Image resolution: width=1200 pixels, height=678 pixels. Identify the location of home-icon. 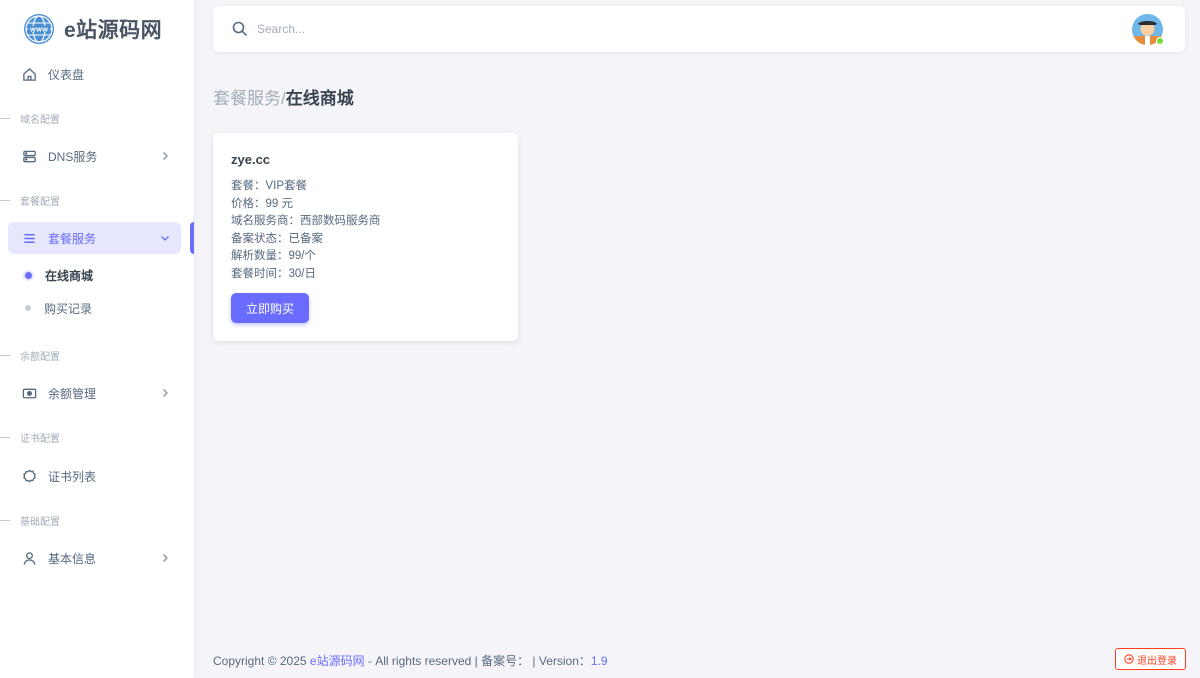
(29, 74).